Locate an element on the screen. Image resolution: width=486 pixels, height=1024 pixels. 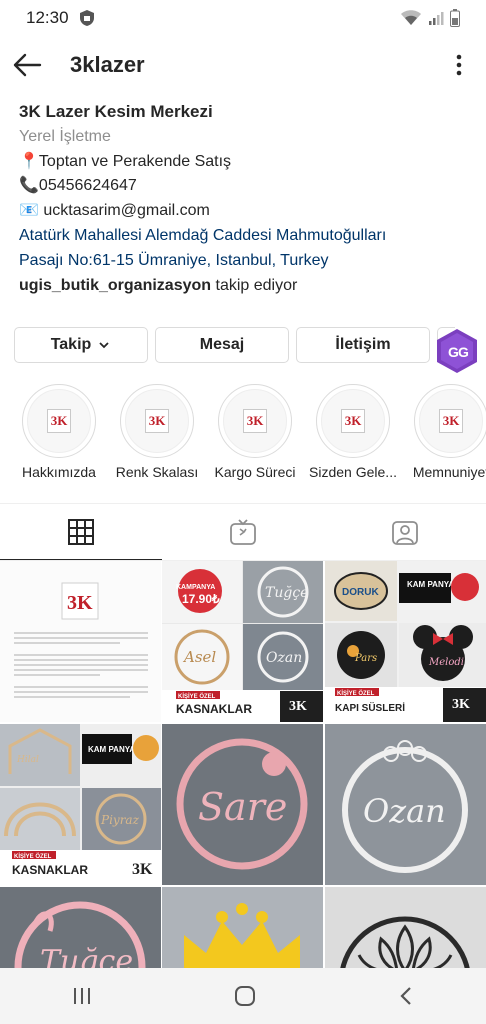
follow-button: Takip is located at coordinates (81, 345).